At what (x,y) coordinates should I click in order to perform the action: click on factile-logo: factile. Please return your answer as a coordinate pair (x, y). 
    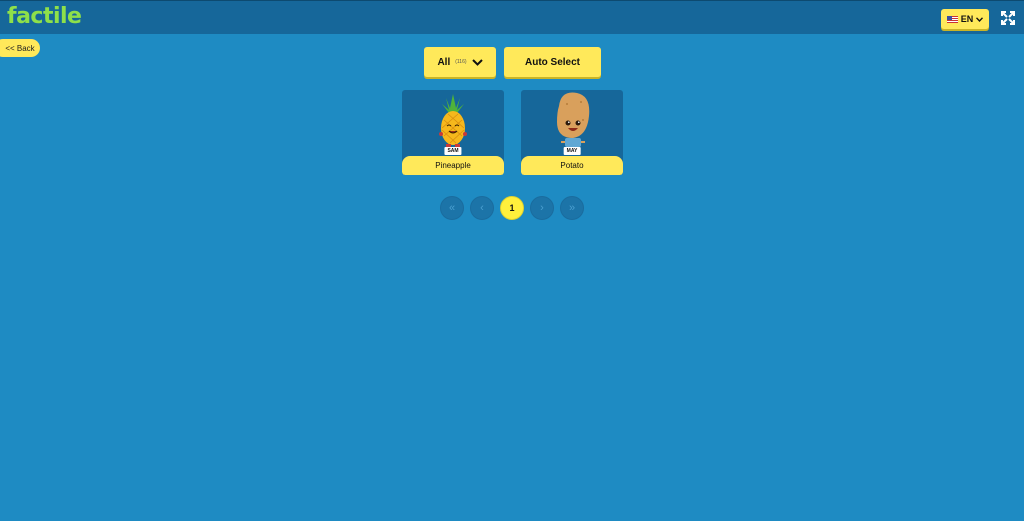
    Looking at the image, I should click on (44, 16).